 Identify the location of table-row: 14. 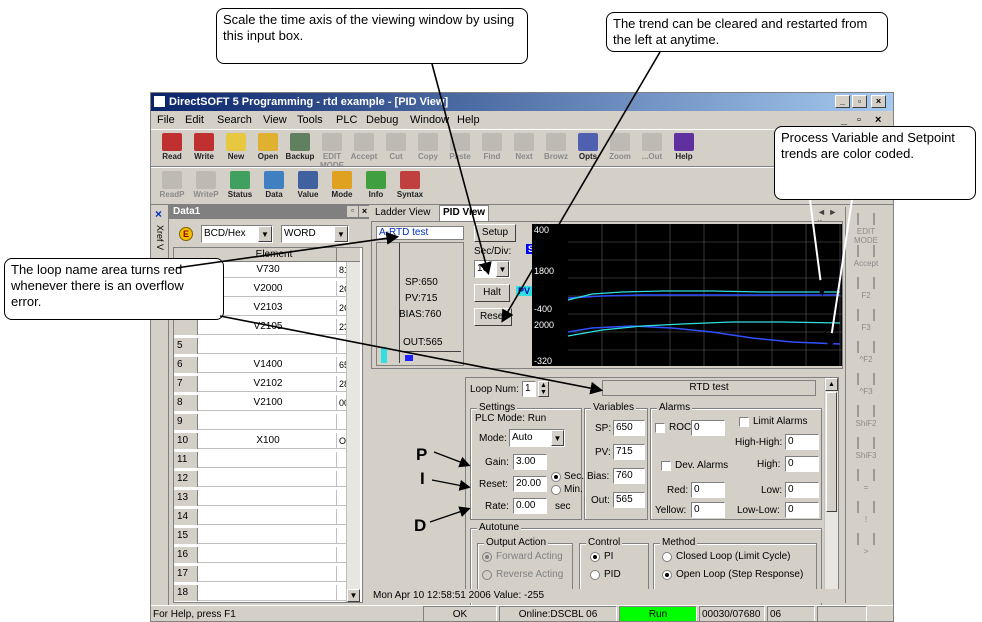
(267, 517).